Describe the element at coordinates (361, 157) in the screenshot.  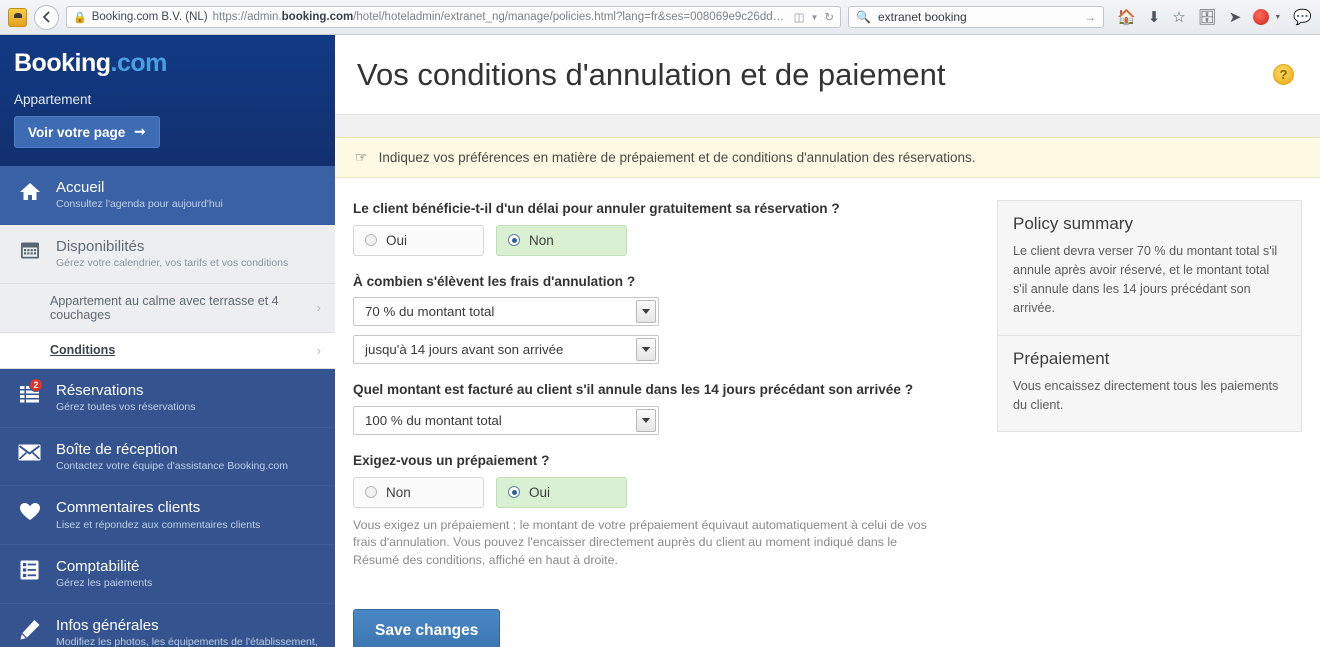
I see `pointing-hand-icon: ☞` at that location.